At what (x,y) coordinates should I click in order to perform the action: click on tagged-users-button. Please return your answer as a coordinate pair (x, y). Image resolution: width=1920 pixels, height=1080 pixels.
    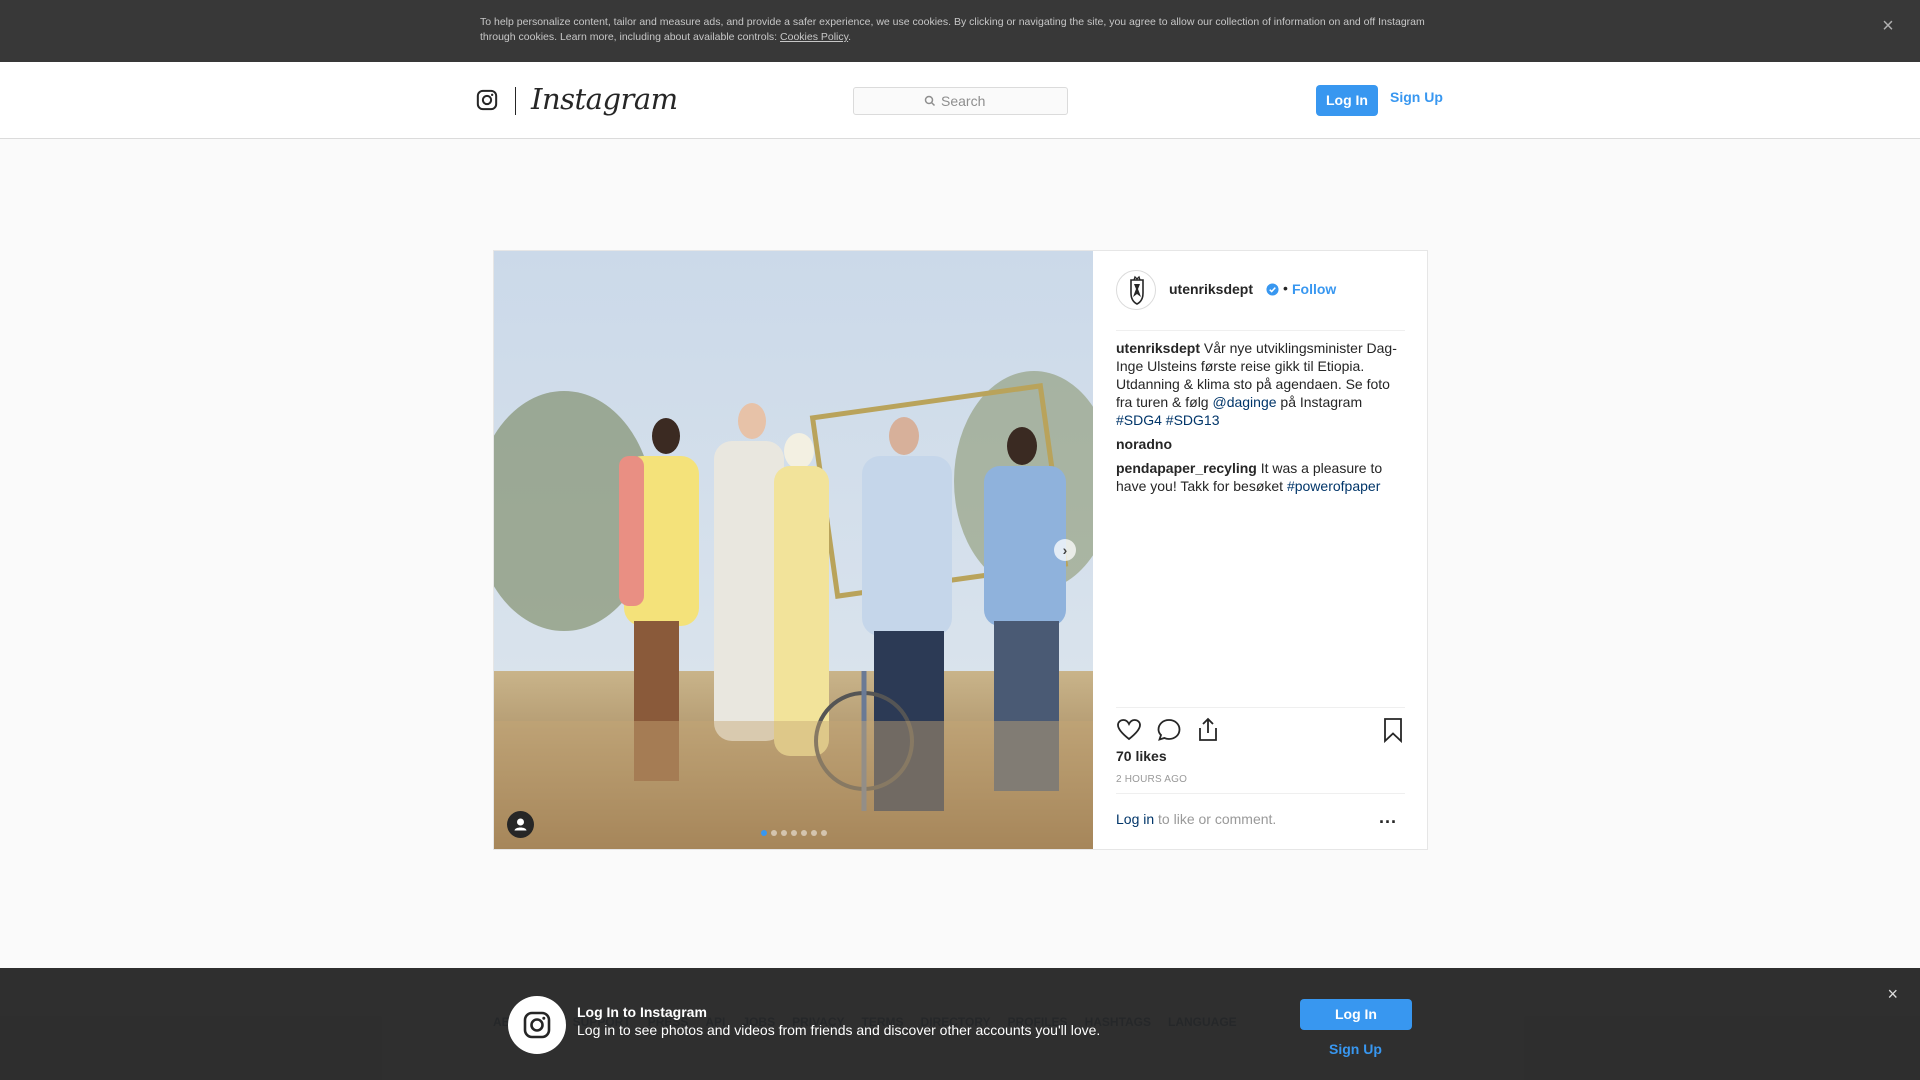
    Looking at the image, I should click on (520, 824).